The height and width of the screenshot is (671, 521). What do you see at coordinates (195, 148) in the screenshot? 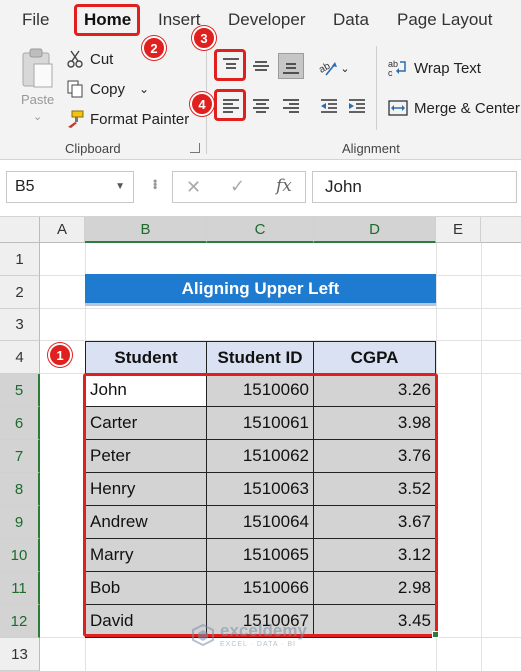
I see `clipboard-dialog-launcher-icon` at bounding box center [195, 148].